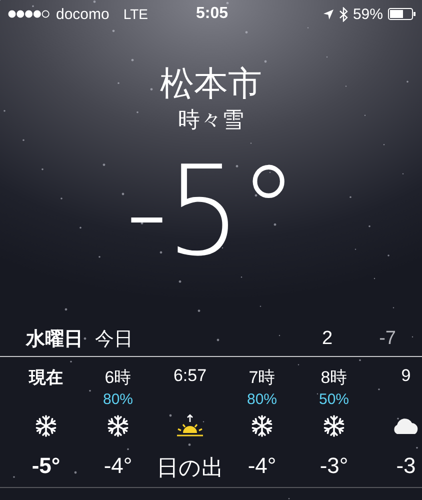 This screenshot has height=500, width=422. Describe the element at coordinates (367, 14) in the screenshot. I see `battery-percent: 59%` at that location.